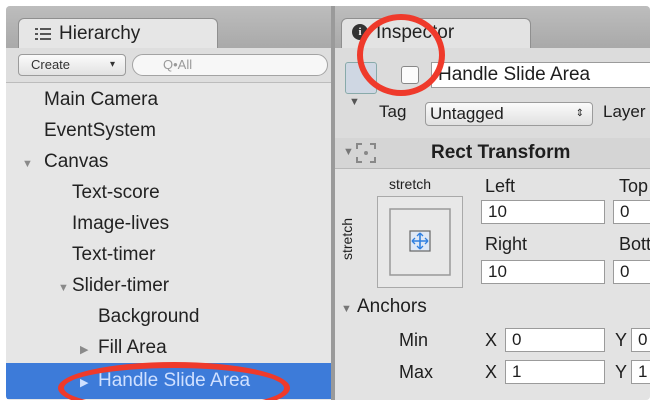  Describe the element at coordinates (168, 130) in the screenshot. I see `tree-item-eventsystem: EventSystem` at that location.